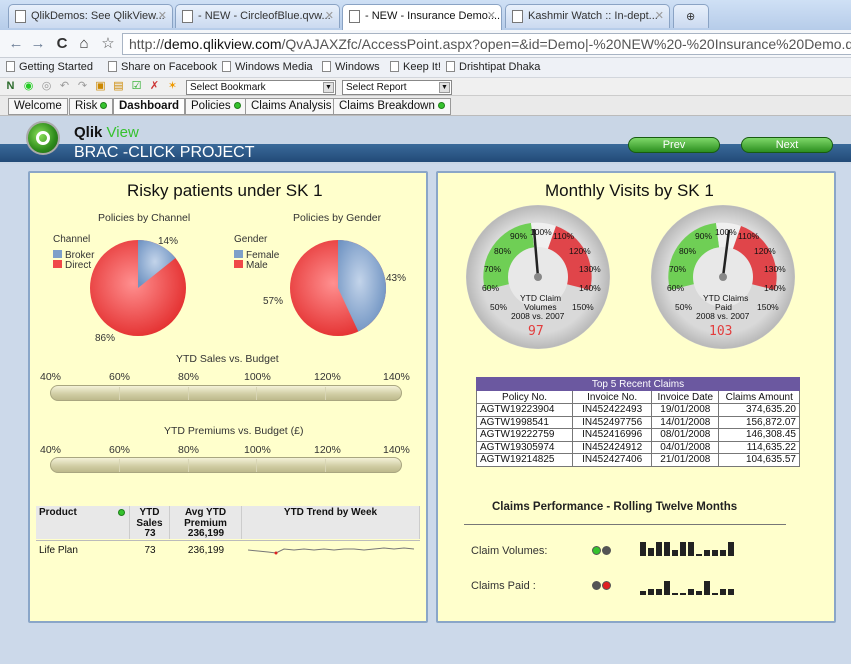  What do you see at coordinates (90, 16) in the screenshot?
I see `browser-tab: QlikDemos: See QlikView... ✕` at bounding box center [90, 16].